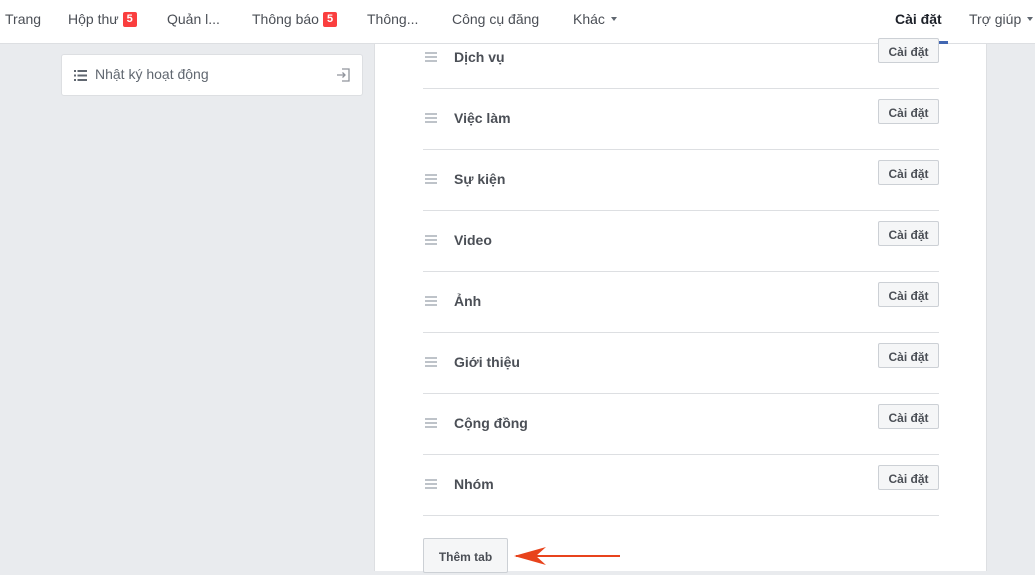 This screenshot has height=575, width=1035. What do you see at coordinates (681, 485) in the screenshot?
I see `tab-row: Nhóm Cài đặt` at bounding box center [681, 485].